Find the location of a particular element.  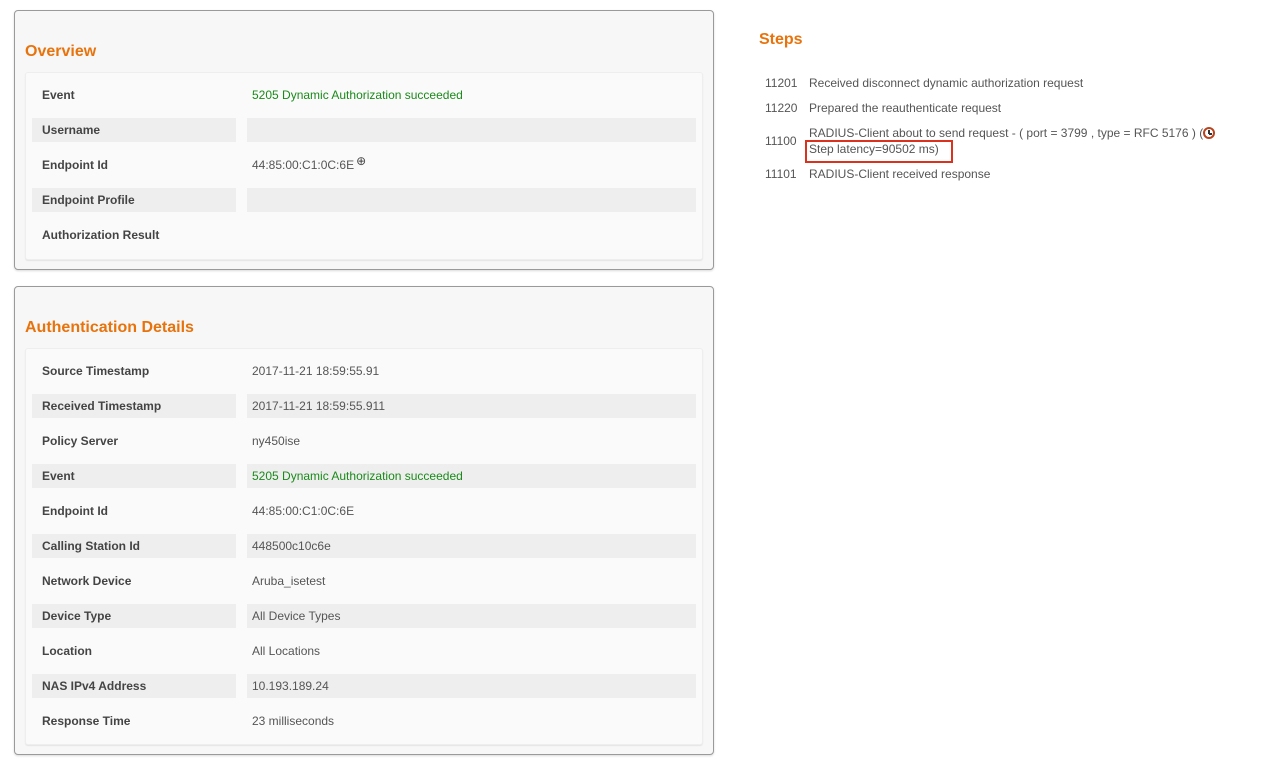

field-value: 10.193.189.24 is located at coordinates (471, 686).